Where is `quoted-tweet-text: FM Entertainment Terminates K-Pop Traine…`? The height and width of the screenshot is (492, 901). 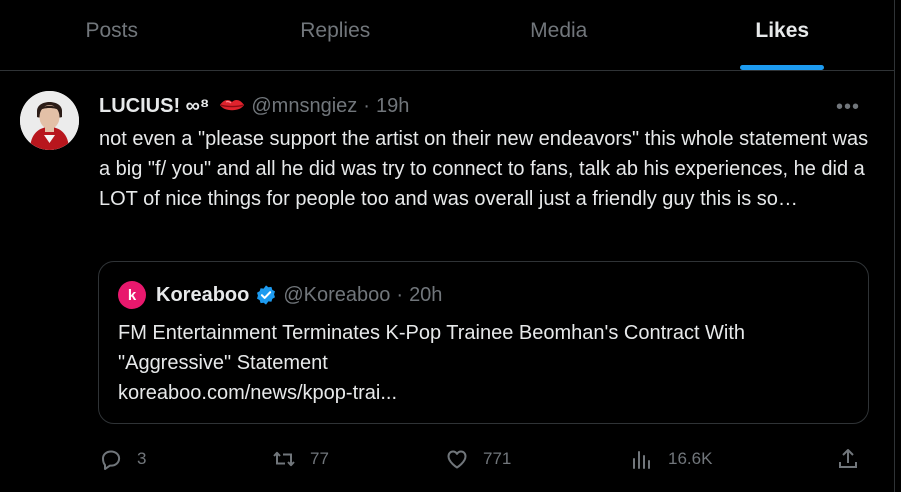 quoted-tweet-text: FM Entertainment Terminates K-Pop Traine… is located at coordinates (432, 348).